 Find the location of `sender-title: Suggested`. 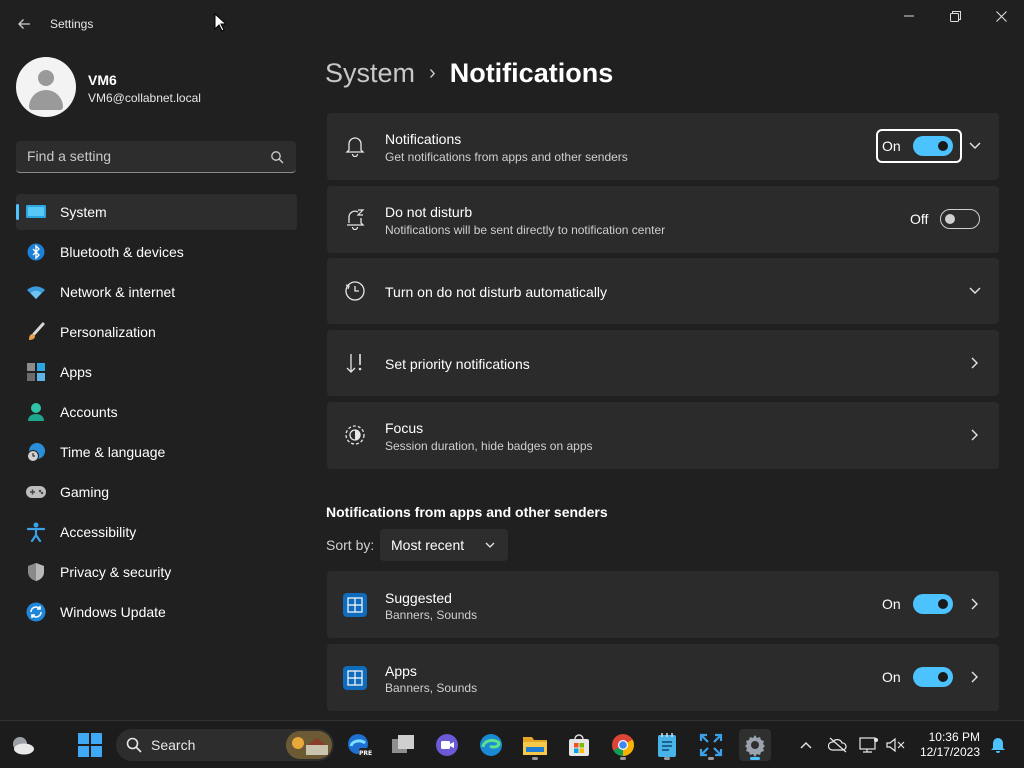

sender-title: Suggested is located at coordinates (418, 598).